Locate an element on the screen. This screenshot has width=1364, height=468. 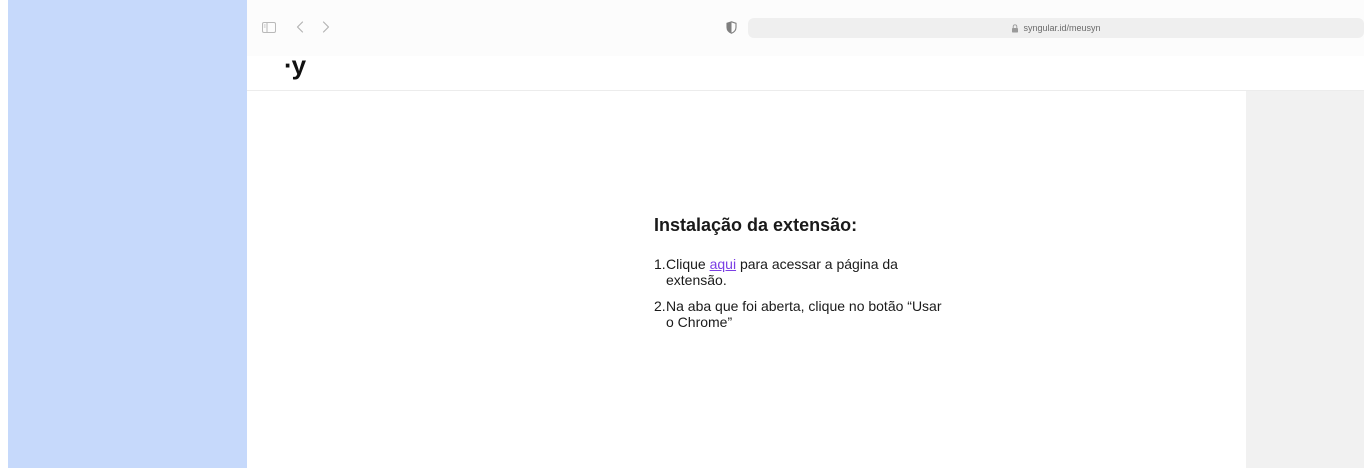
left-gutter is located at coordinates (4, 234).